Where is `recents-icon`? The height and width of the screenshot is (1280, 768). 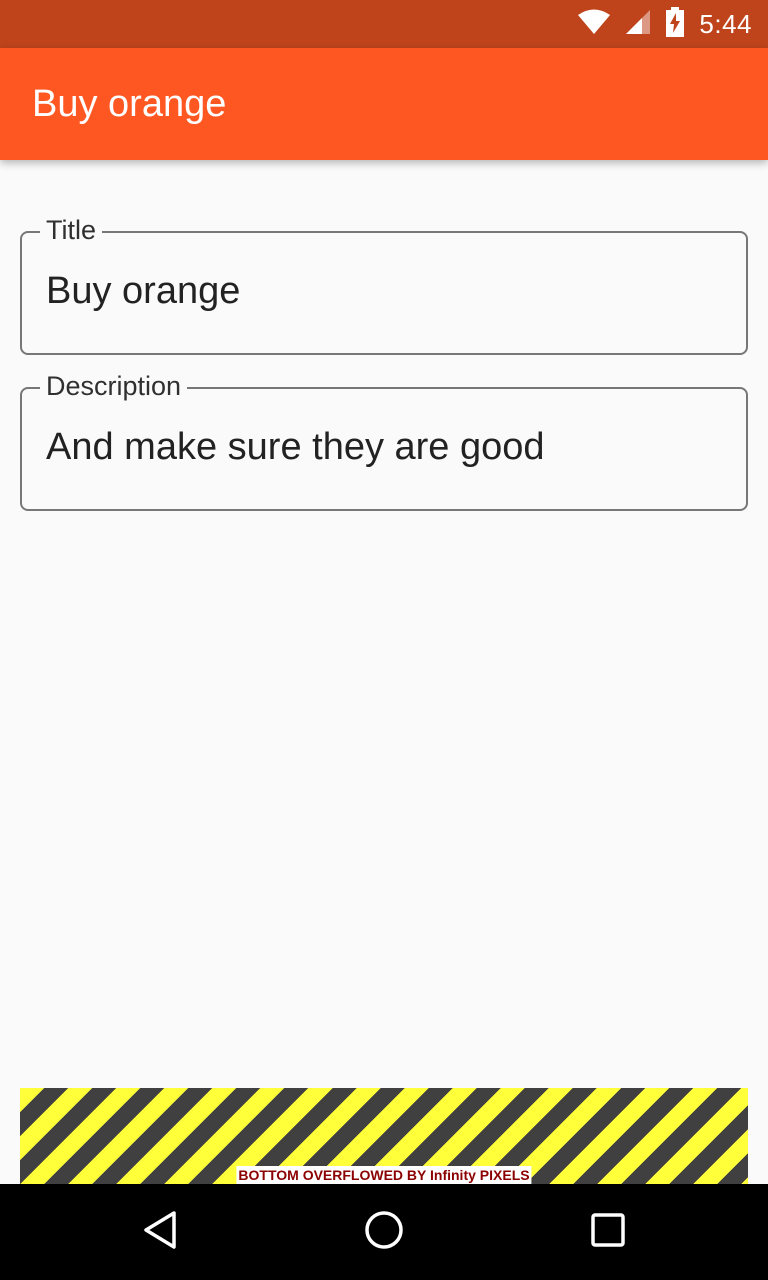
recents-icon is located at coordinates (608, 1232).